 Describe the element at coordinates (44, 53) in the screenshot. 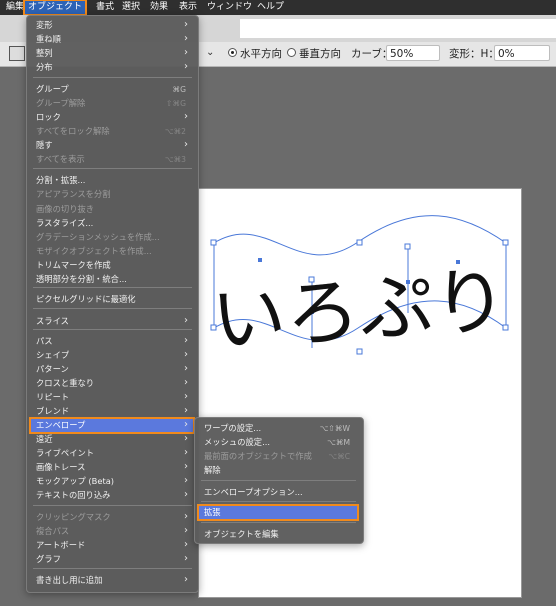

I see `menu-item-label: 整列` at that location.